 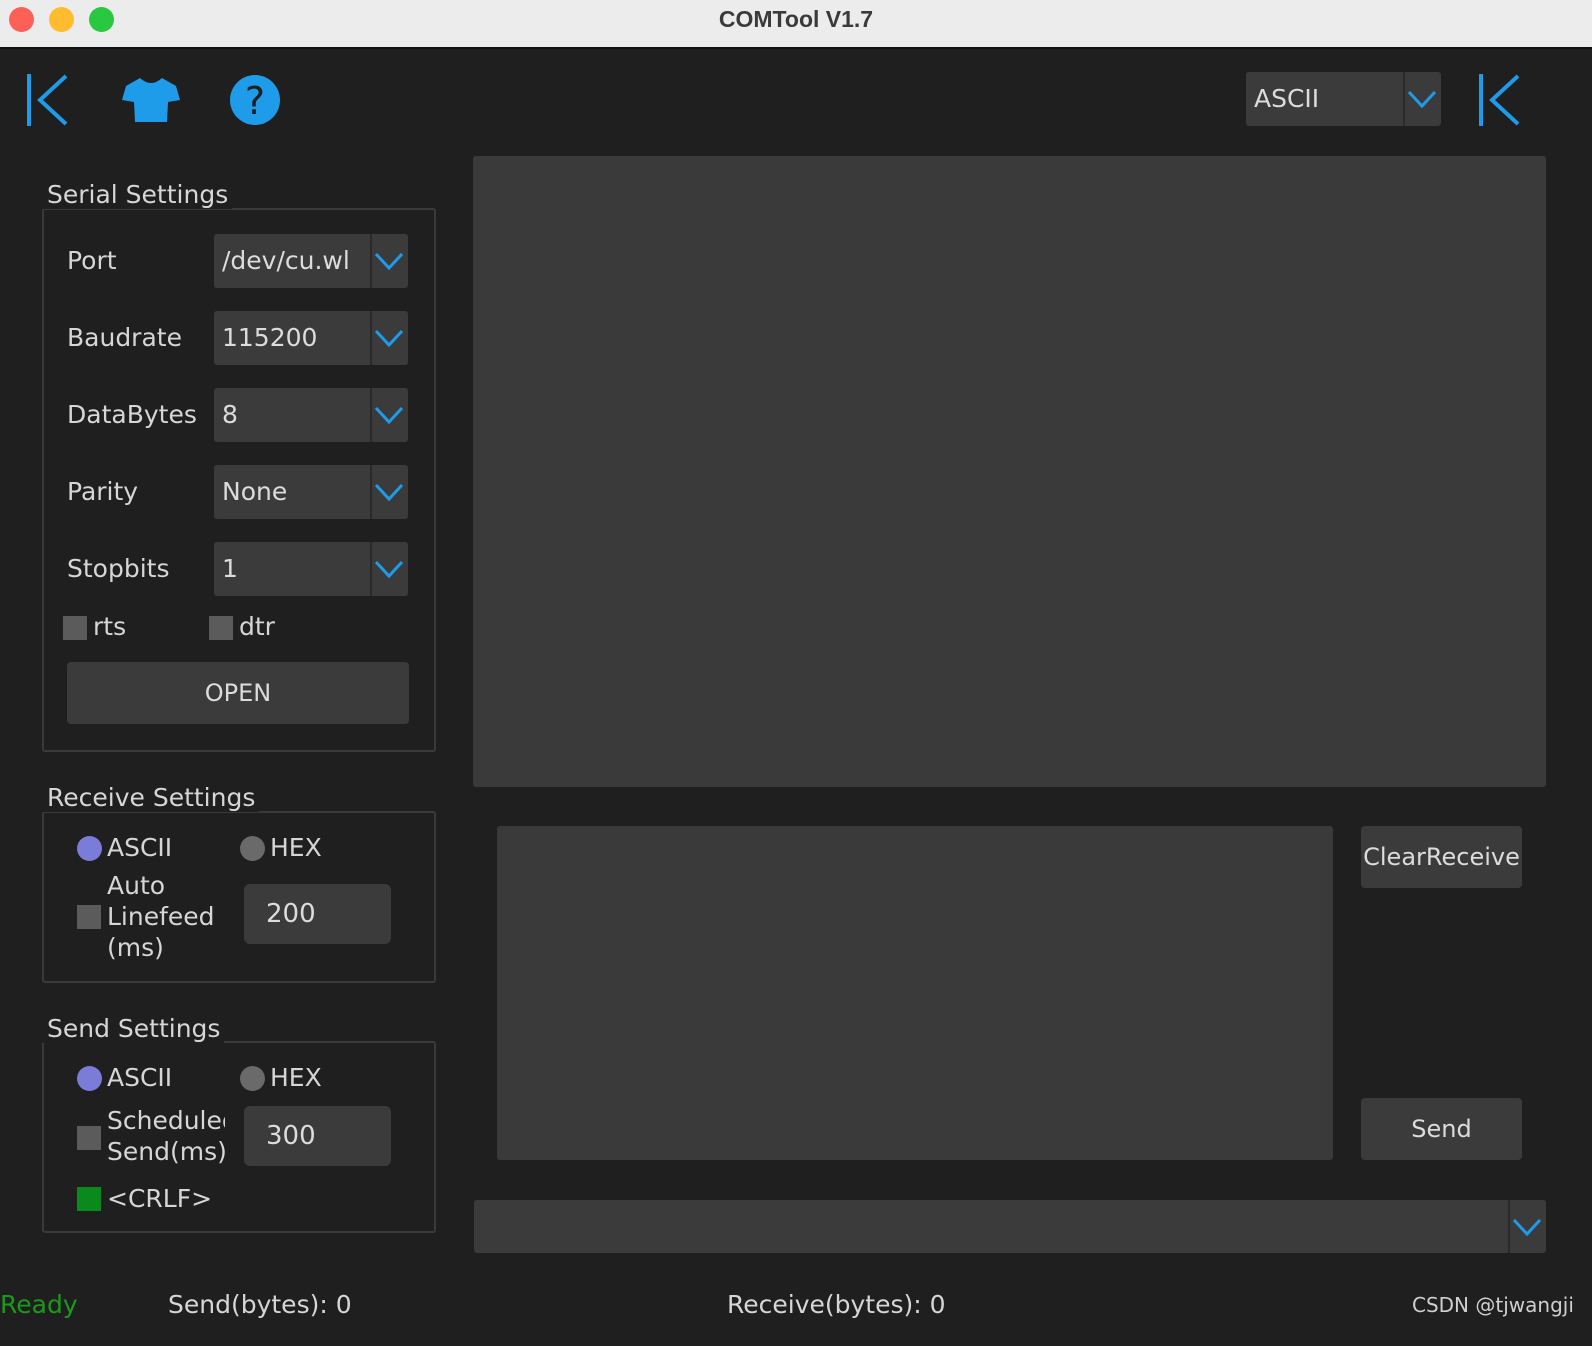 What do you see at coordinates (136, 885) in the screenshot?
I see `auto-linefeed-label-line1: Auto` at bounding box center [136, 885].